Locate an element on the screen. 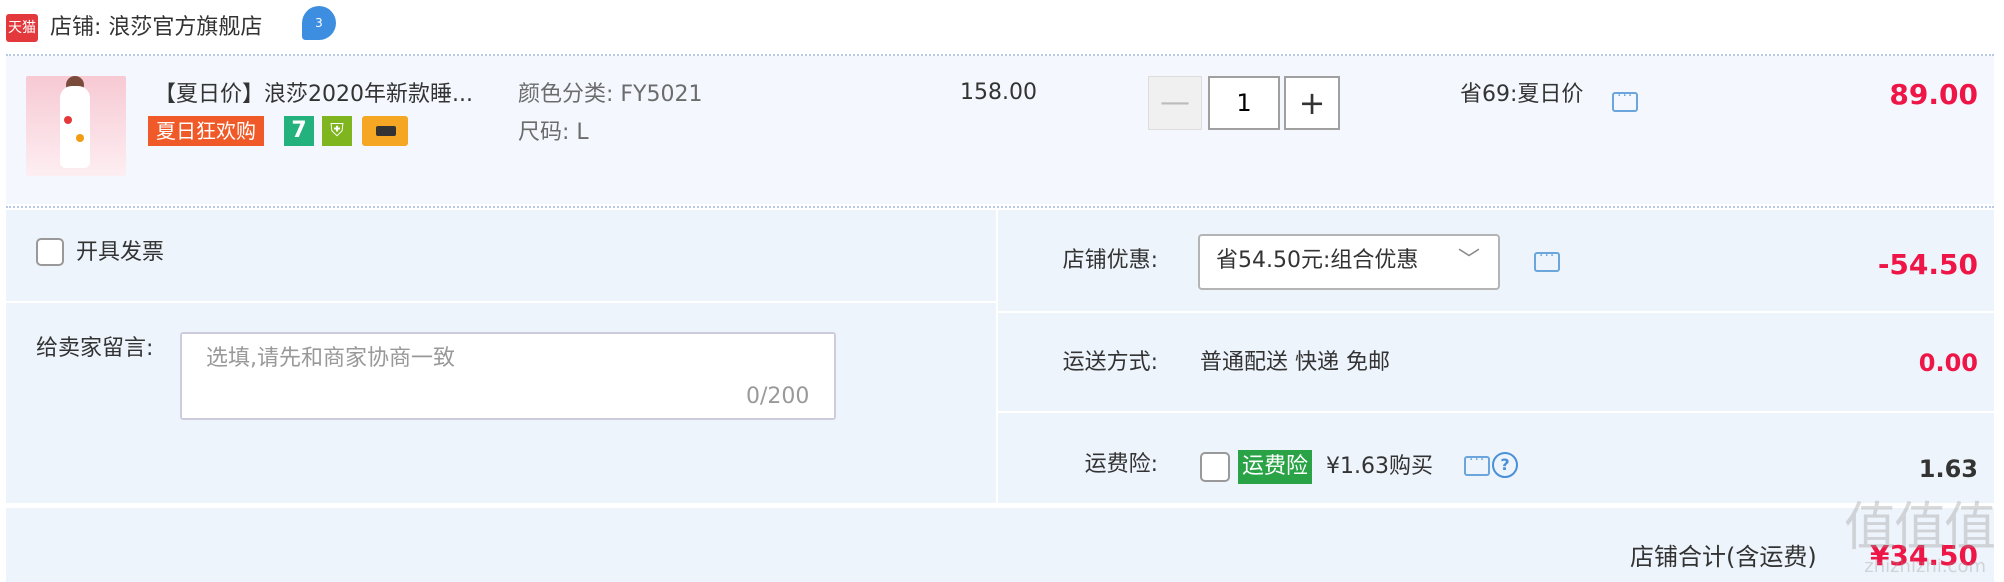  shipping-amount: 0.00 is located at coordinates (1948, 363).